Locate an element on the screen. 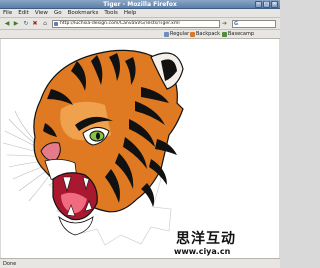 This screenshot has height=268, width=320. reload-icon: ↻ is located at coordinates (26, 24).